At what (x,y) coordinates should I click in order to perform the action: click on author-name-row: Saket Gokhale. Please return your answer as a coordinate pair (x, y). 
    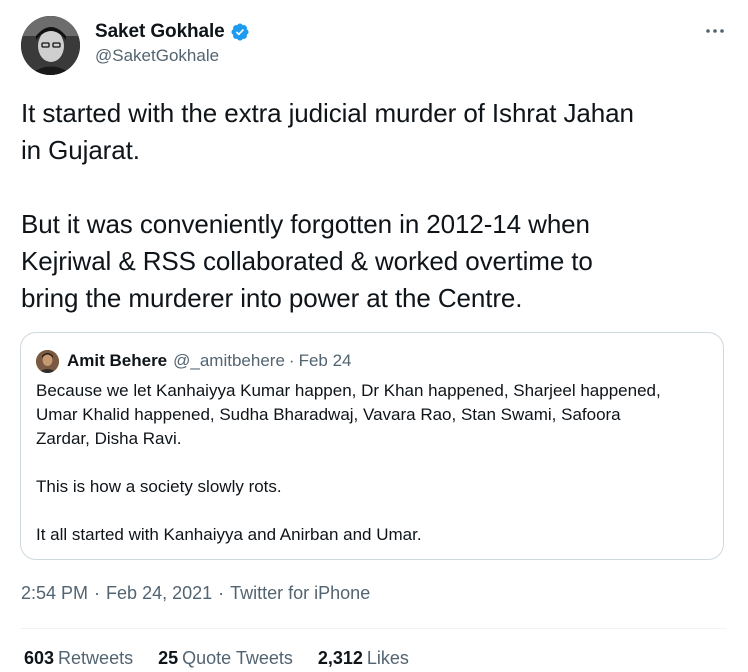
    Looking at the image, I should click on (172, 32).